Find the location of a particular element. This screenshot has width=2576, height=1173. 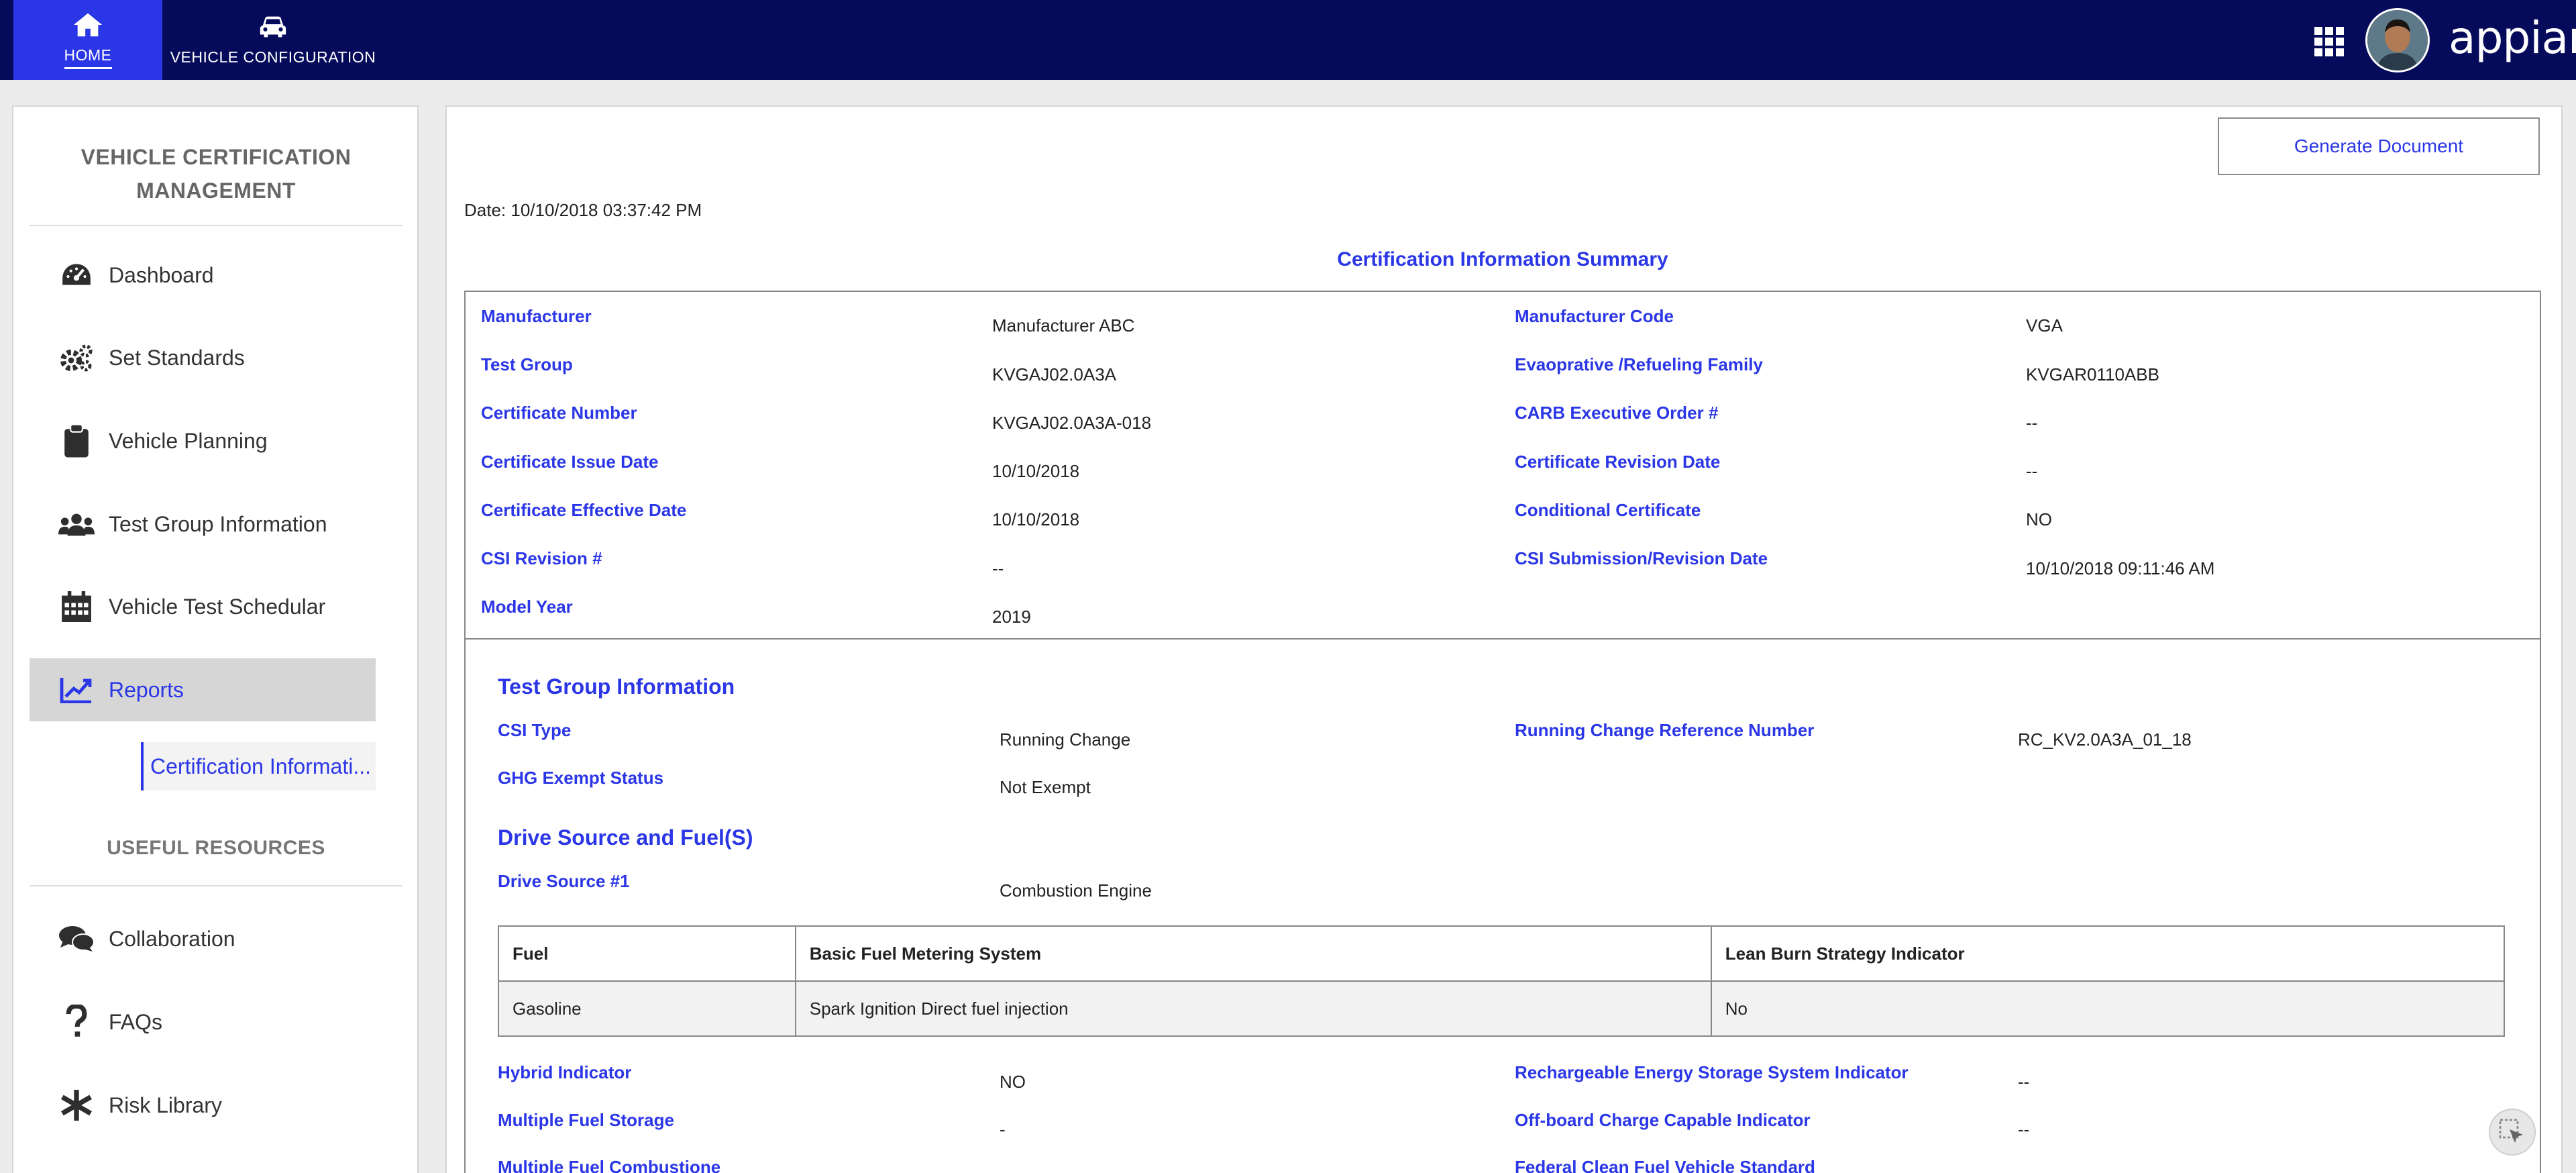

column-header-basic-fuel-metering-system: Basic Fuel Metering System is located at coordinates (1253, 953).